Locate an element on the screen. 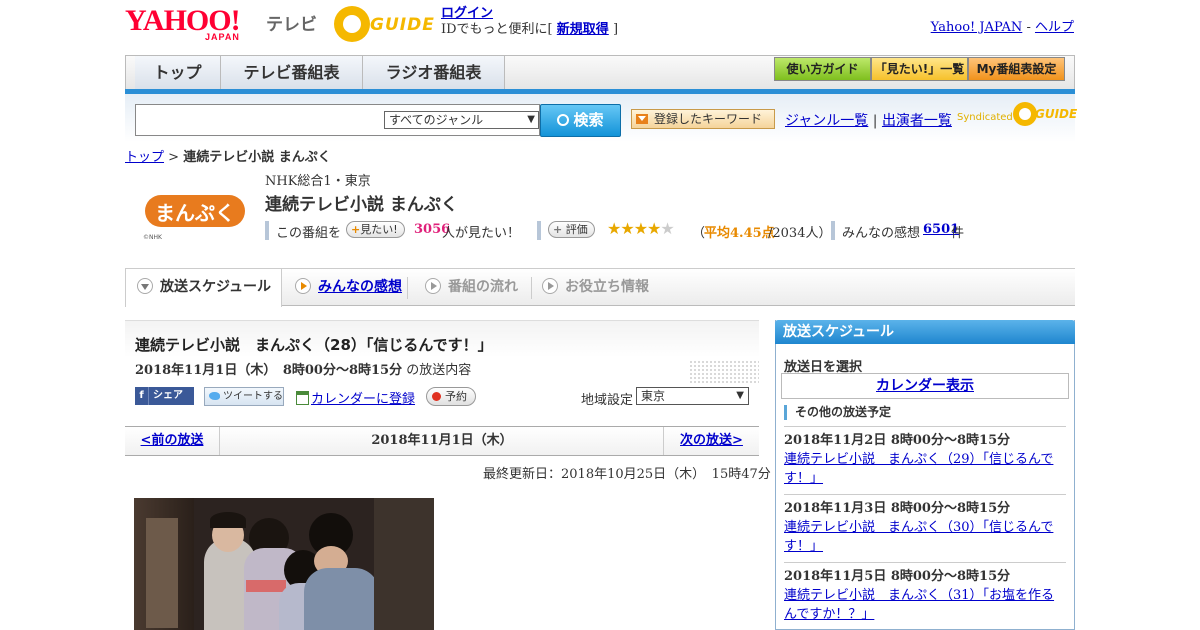  nav-tab-top: トップ is located at coordinates (178, 74).